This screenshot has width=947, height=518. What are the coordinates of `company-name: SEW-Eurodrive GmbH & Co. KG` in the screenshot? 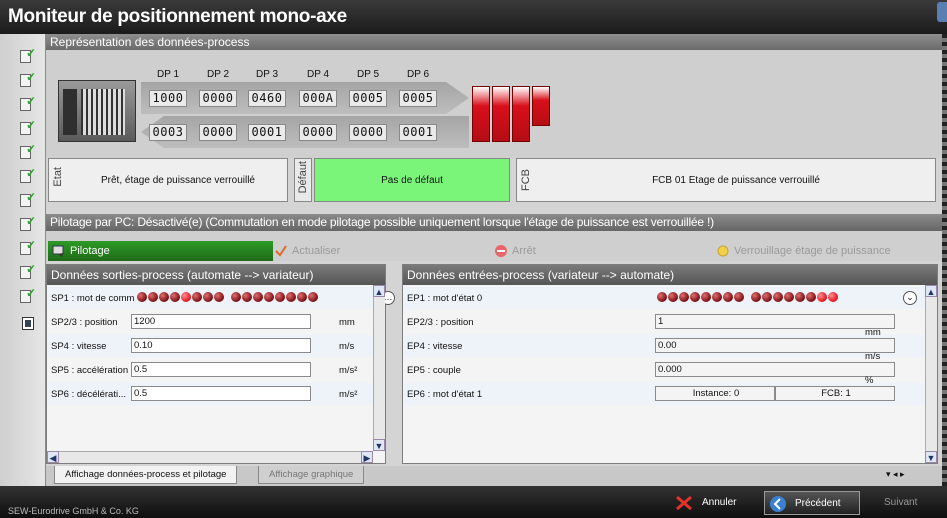 It's located at (73, 511).